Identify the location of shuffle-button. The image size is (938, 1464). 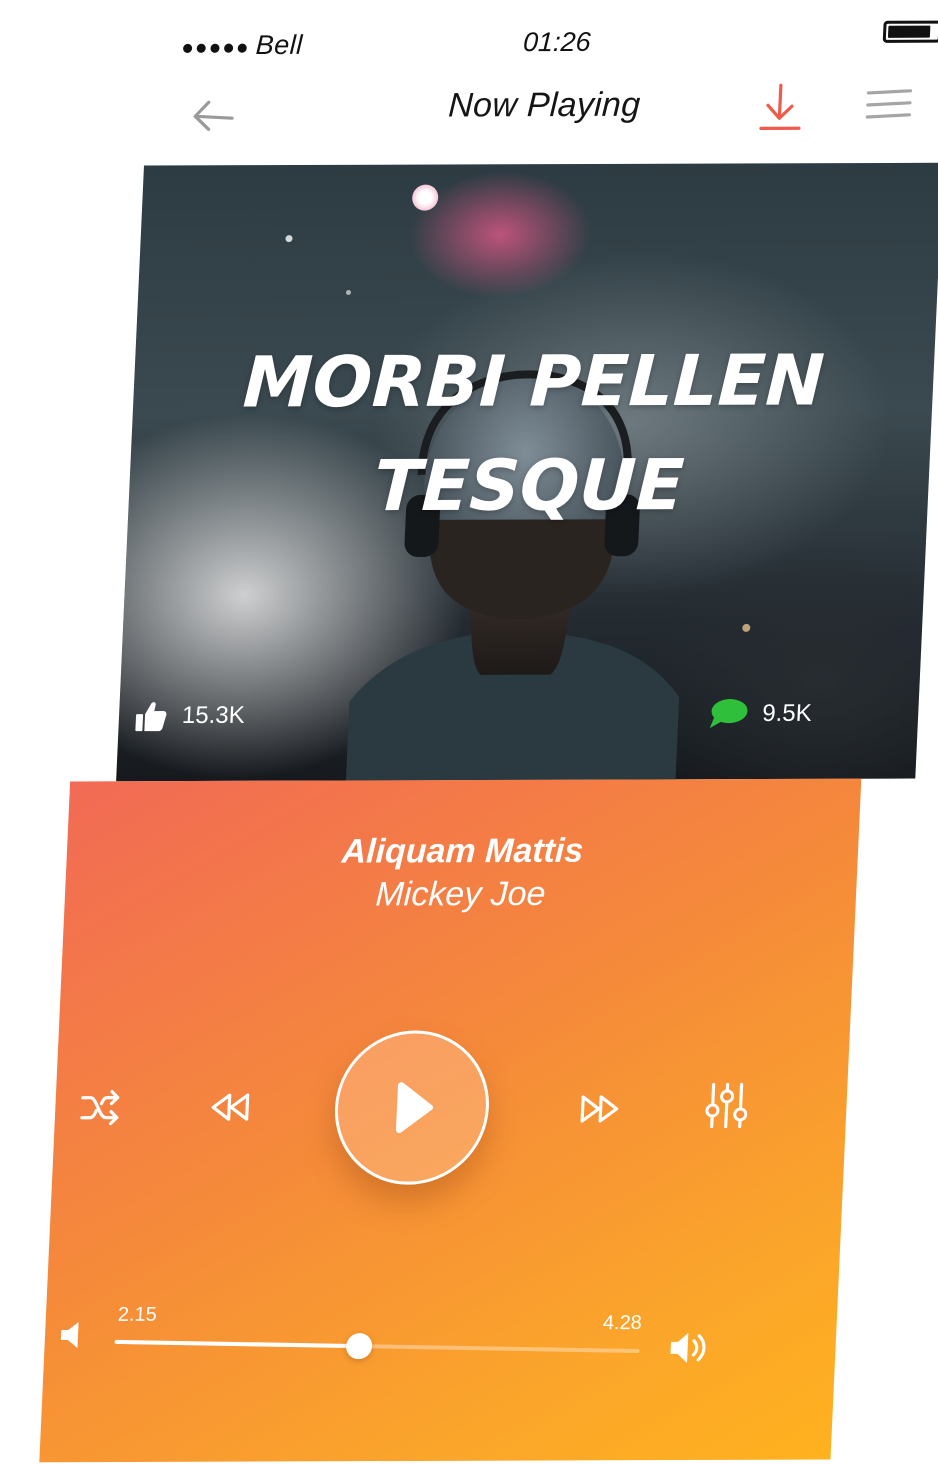
(101, 1108).